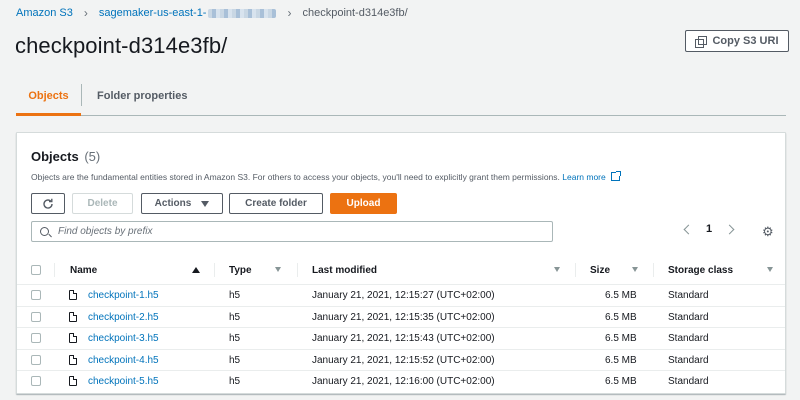 This screenshot has height=400, width=800. I want to click on breadcrumb-link-bucket: sagemaker-us-east-1-, so click(153, 13).